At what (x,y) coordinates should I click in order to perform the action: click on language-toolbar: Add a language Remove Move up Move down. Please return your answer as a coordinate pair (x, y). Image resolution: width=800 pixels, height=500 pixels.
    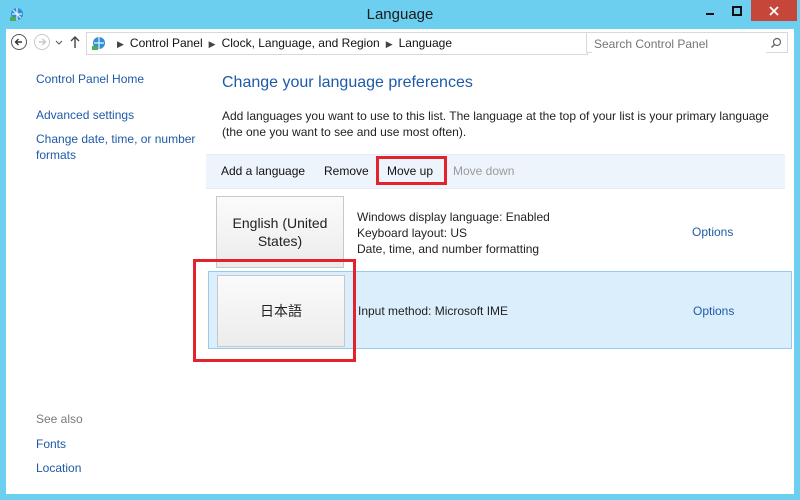
    Looking at the image, I should click on (495, 171).